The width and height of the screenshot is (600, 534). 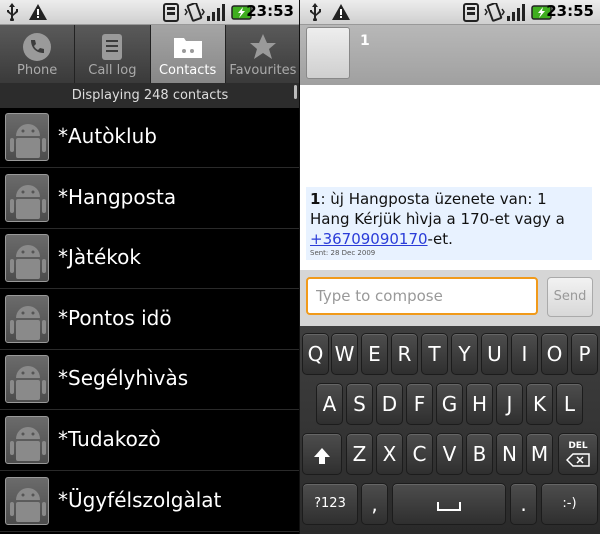 What do you see at coordinates (329, 404) in the screenshot?
I see `key-a: A` at bounding box center [329, 404].